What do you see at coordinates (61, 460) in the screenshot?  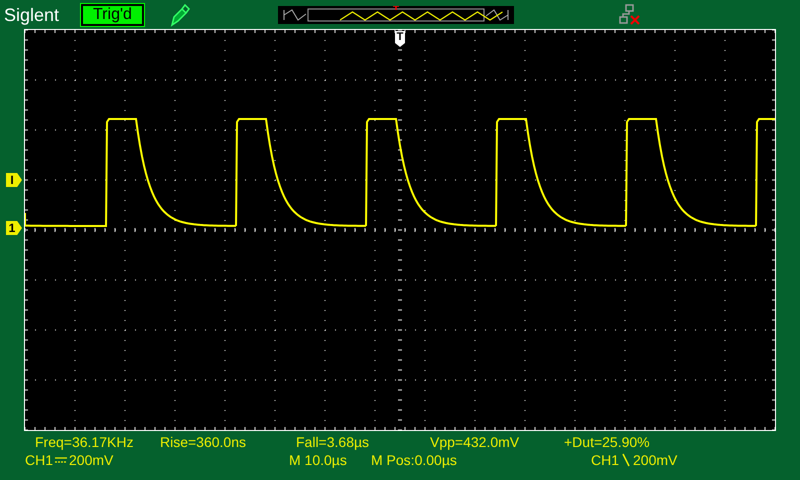 I see `dc-coupling-icon` at bounding box center [61, 460].